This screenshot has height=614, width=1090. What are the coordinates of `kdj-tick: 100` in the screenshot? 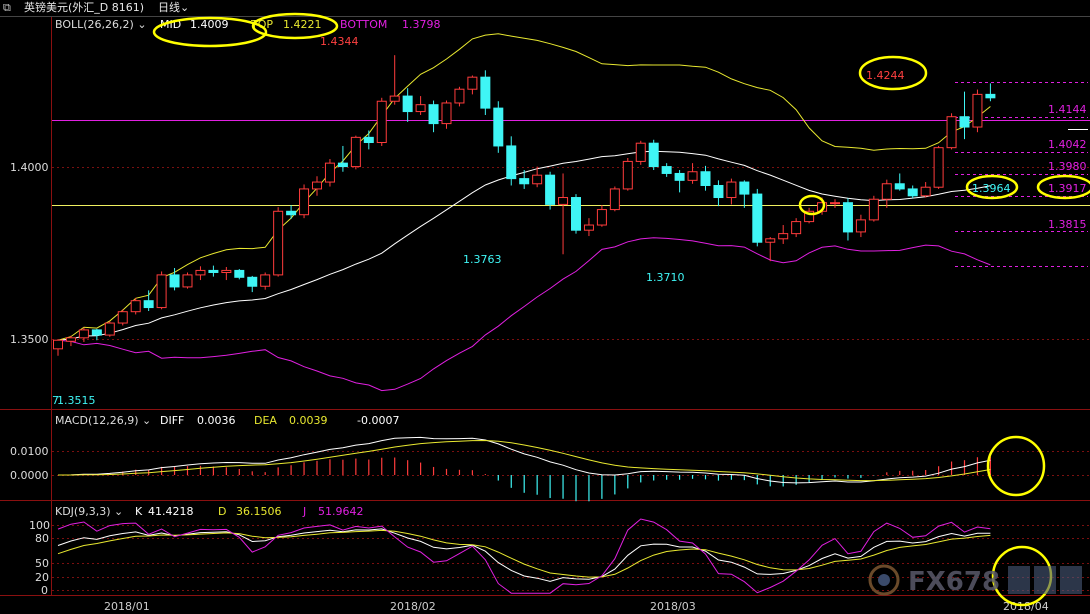 It's located at (39, 525).